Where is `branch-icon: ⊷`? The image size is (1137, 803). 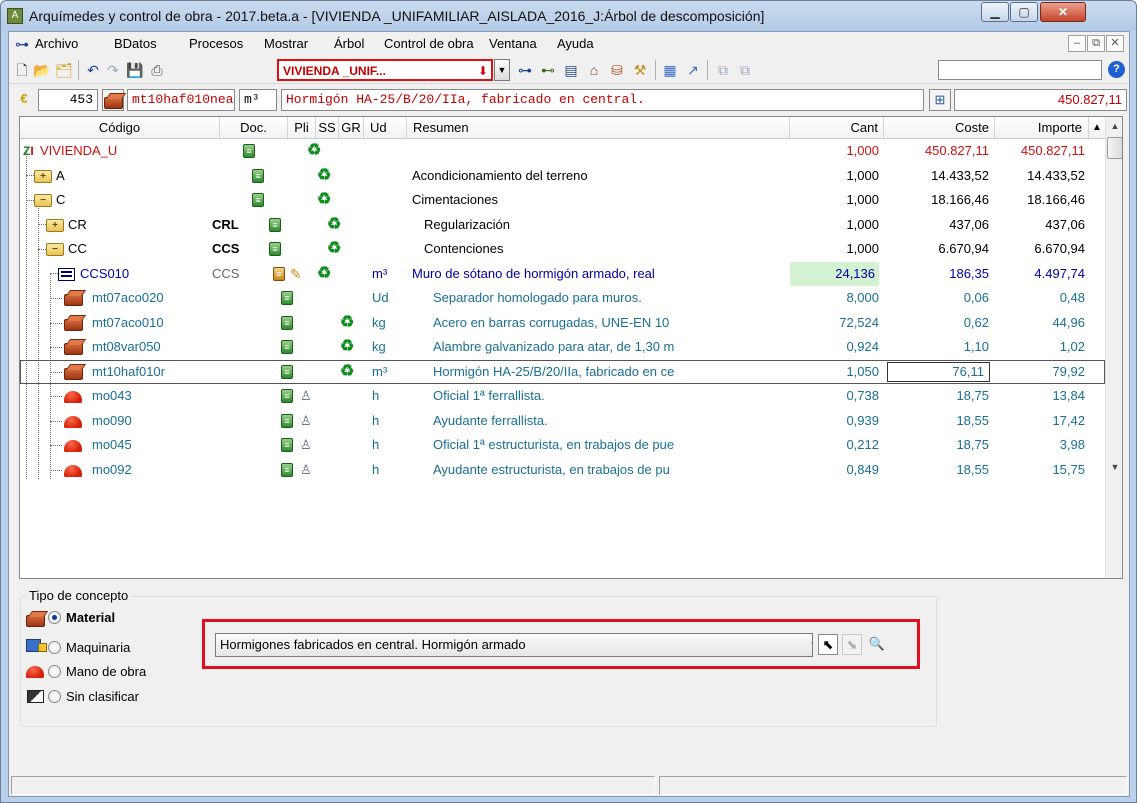
branch-icon: ⊷ is located at coordinates (548, 70).